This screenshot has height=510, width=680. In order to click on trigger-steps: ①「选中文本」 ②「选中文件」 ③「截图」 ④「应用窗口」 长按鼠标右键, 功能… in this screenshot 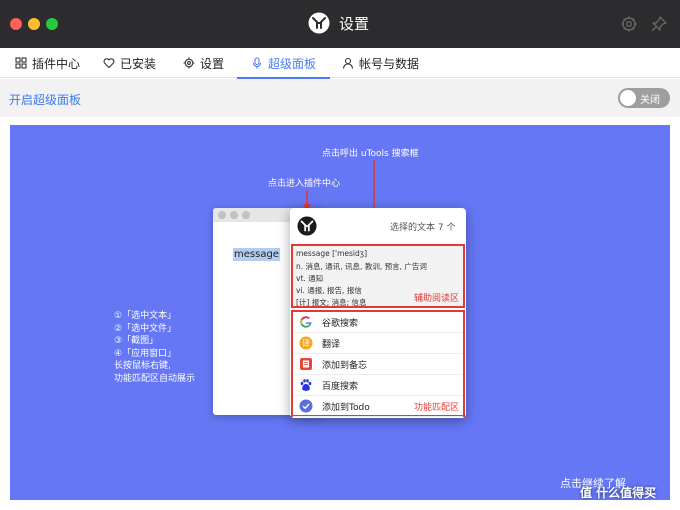, I will do `click(154, 347)`.